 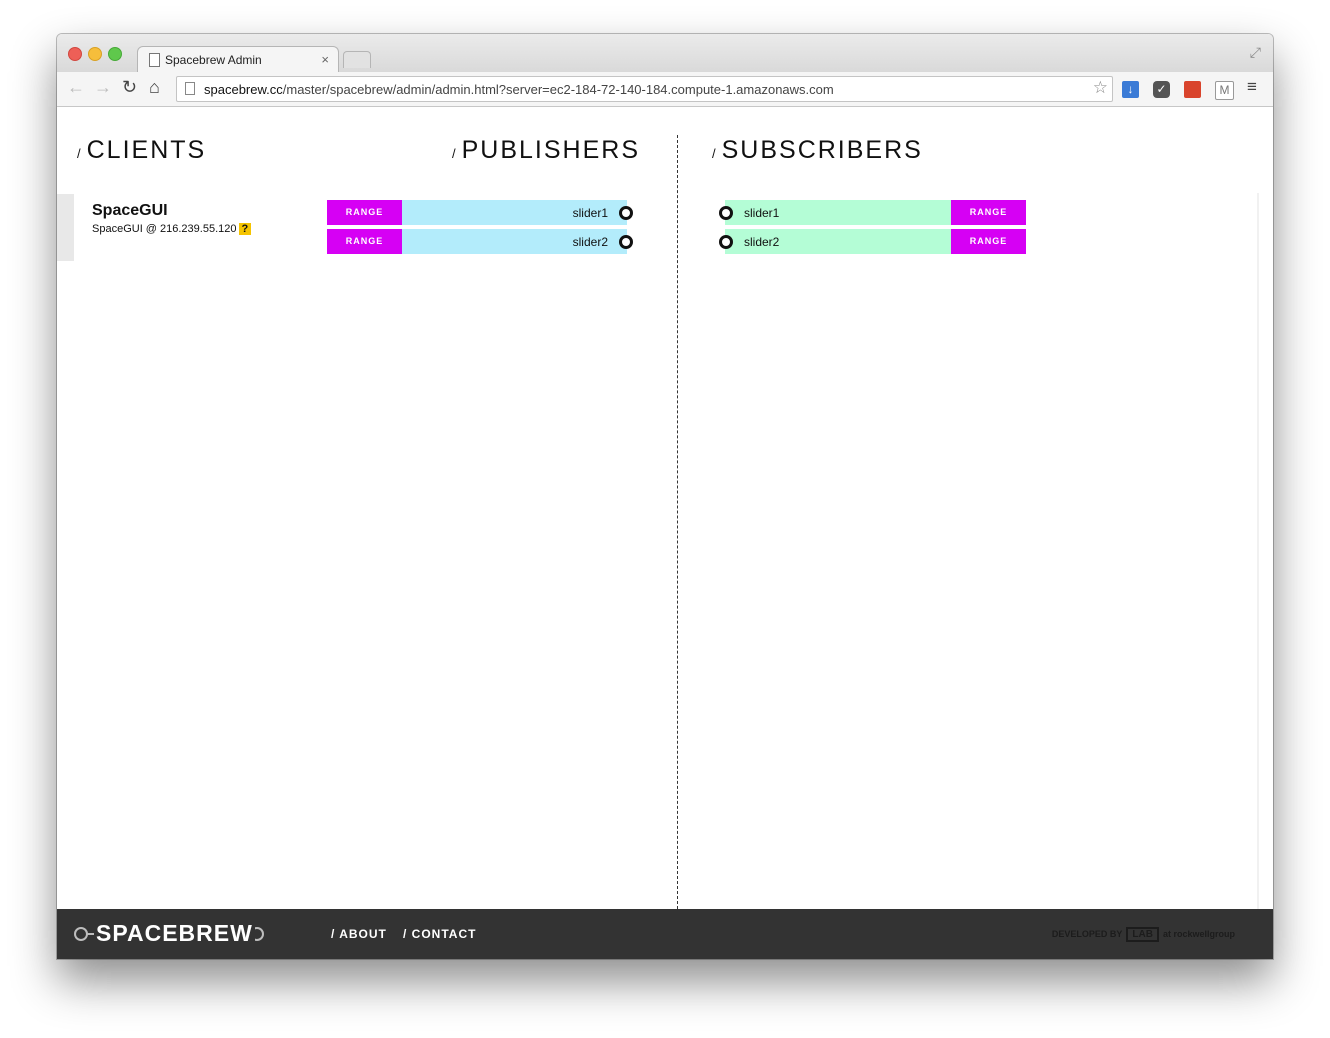 I want to click on publisher-row: RANGE slider1, so click(x=480, y=212).